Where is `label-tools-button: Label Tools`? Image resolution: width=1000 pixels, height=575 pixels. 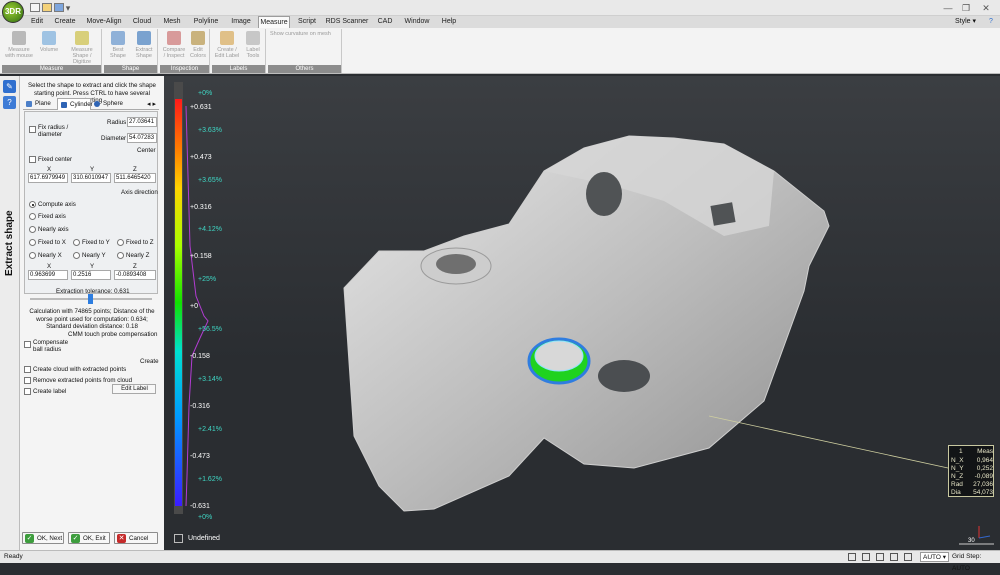
label-tools-button: Label Tools is located at coordinates (253, 45).